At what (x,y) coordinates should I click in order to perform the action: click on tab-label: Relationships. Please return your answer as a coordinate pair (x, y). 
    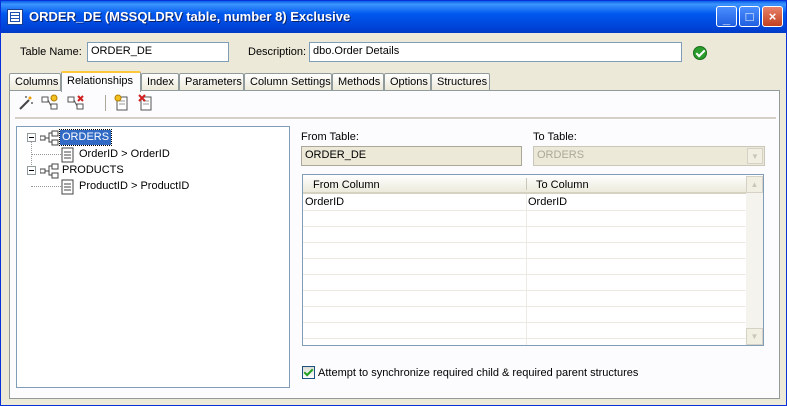
    Looking at the image, I should click on (100, 81).